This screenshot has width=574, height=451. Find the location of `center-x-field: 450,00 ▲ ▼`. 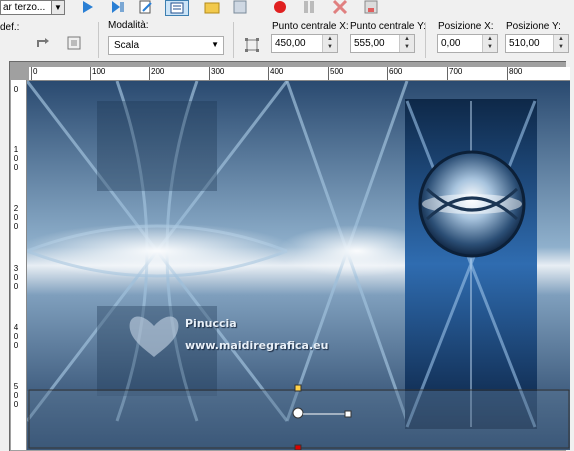

center-x-field: 450,00 ▲ ▼ is located at coordinates (304, 43).